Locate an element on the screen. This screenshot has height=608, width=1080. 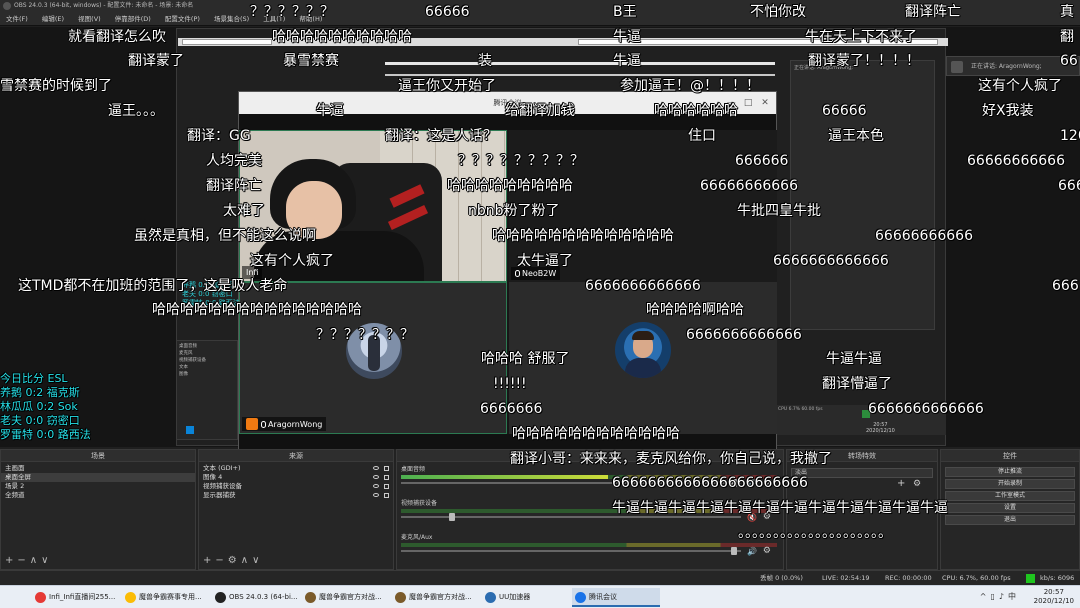
tencent-meeting-icon is located at coordinates (580, 597).